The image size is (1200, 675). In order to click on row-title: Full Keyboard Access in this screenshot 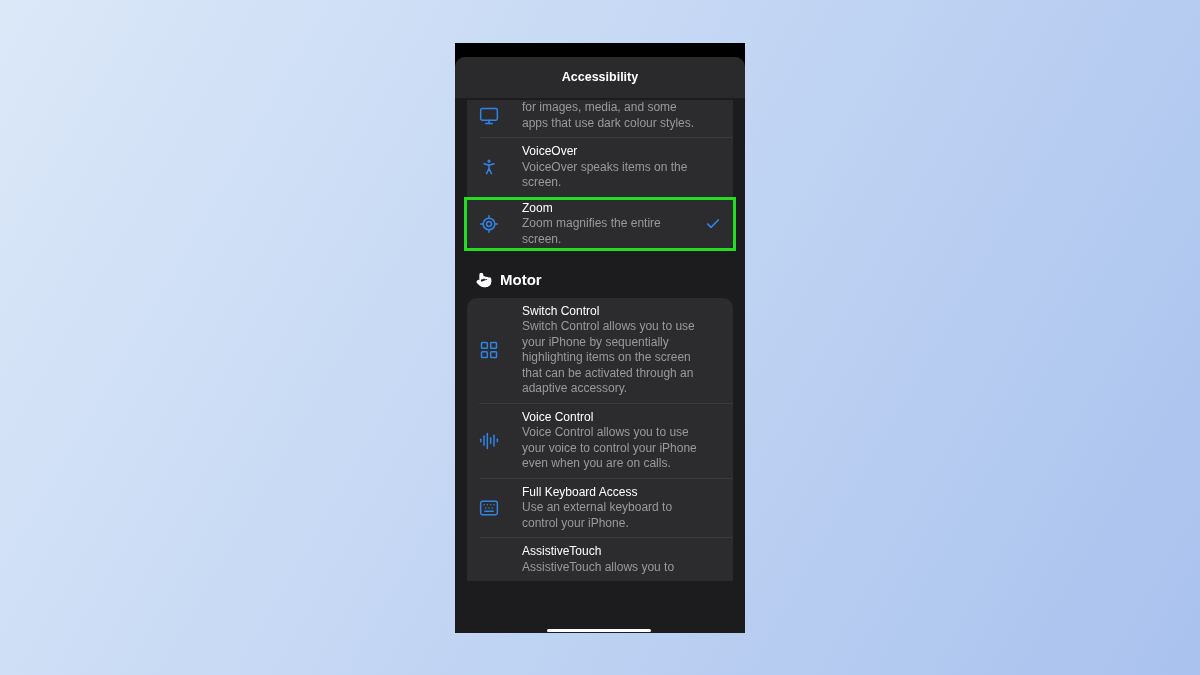, I will do `click(580, 492)`.